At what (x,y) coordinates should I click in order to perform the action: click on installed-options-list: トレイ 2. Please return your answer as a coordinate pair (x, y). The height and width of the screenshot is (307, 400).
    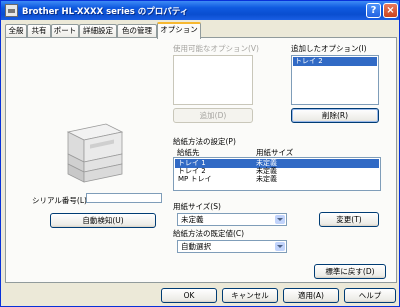
    Looking at the image, I should click on (335, 80).